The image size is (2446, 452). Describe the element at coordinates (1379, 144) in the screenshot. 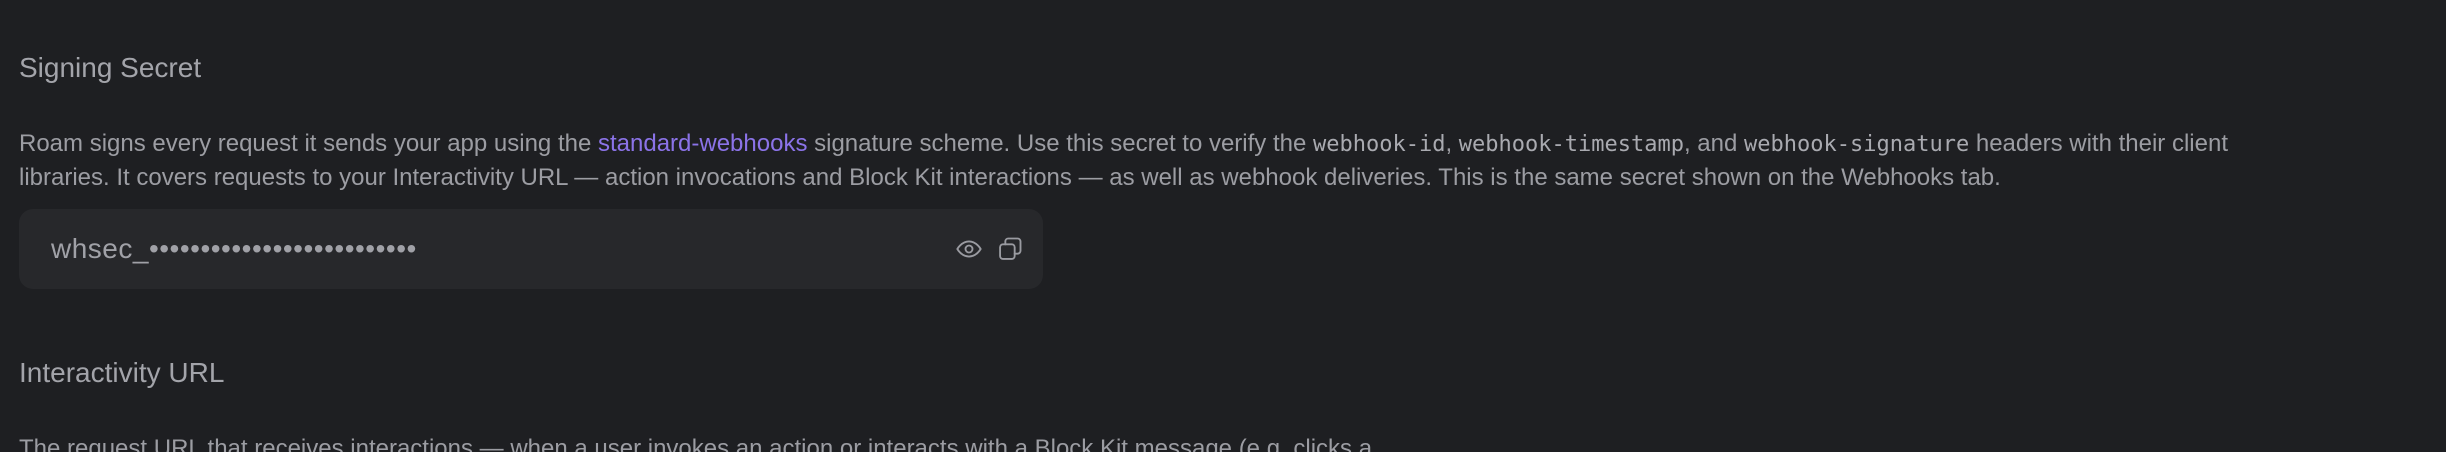

I see `code-webhook-id: webhook-id` at that location.